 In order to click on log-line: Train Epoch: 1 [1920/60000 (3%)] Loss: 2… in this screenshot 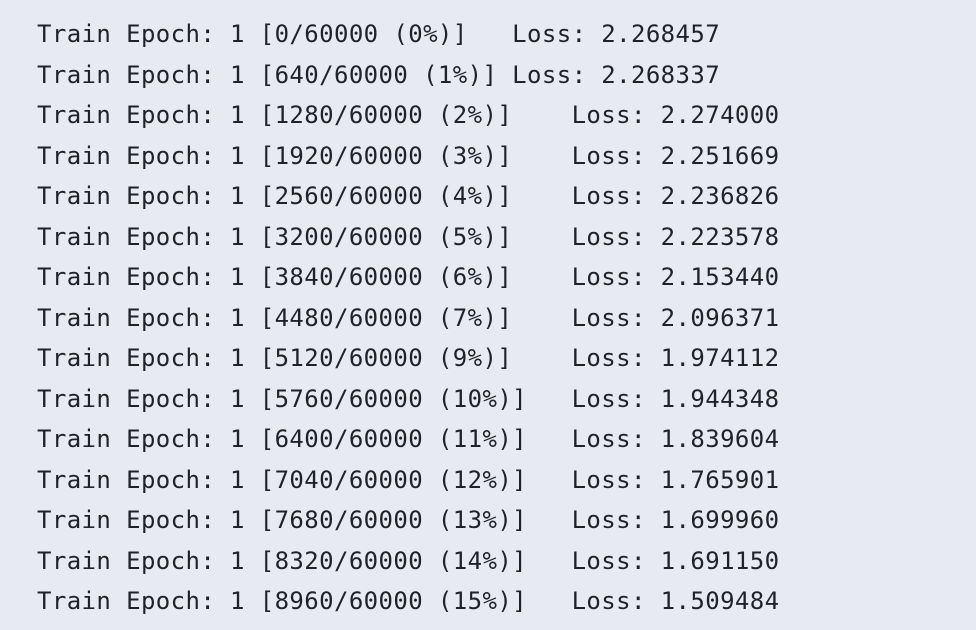, I will do `click(408, 155)`.